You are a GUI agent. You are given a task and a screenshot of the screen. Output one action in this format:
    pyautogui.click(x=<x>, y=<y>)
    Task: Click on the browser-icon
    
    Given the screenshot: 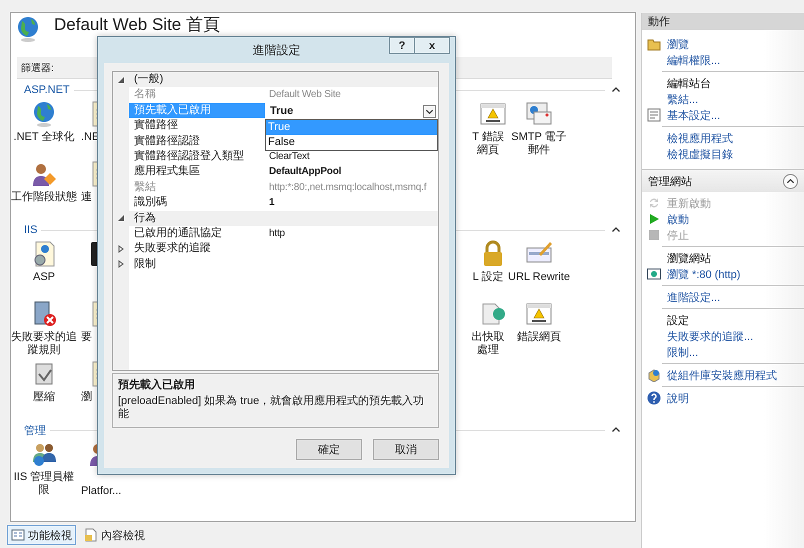 What is the action you would take?
    pyautogui.click(x=654, y=274)
    